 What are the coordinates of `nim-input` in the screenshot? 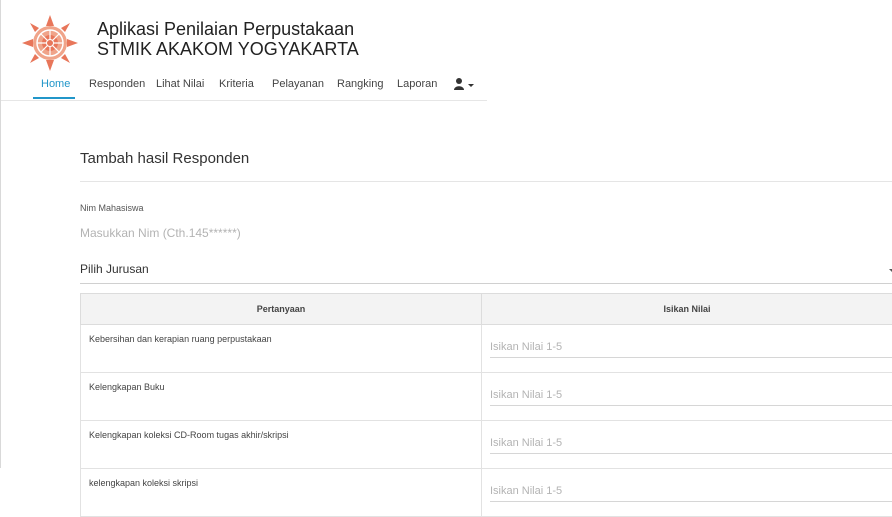 It's located at (480, 233).